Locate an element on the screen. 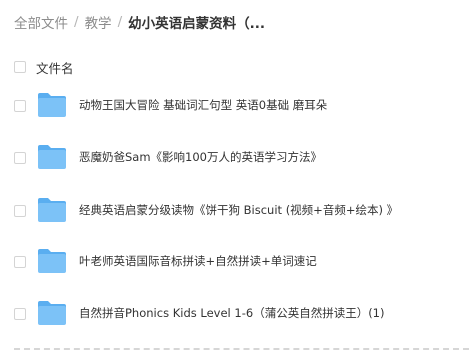 This screenshot has width=469, height=353. select-all-checkbox is located at coordinates (20, 67).